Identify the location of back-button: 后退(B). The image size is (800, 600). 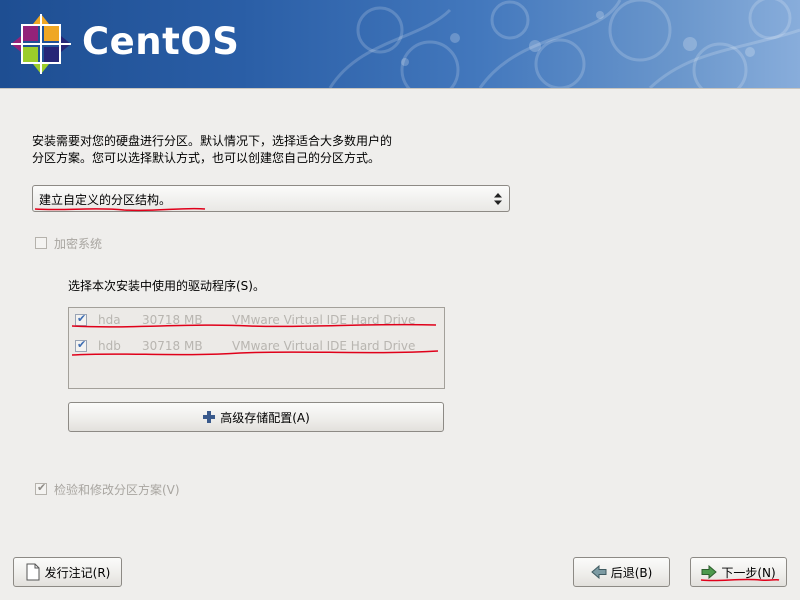
(621, 572).